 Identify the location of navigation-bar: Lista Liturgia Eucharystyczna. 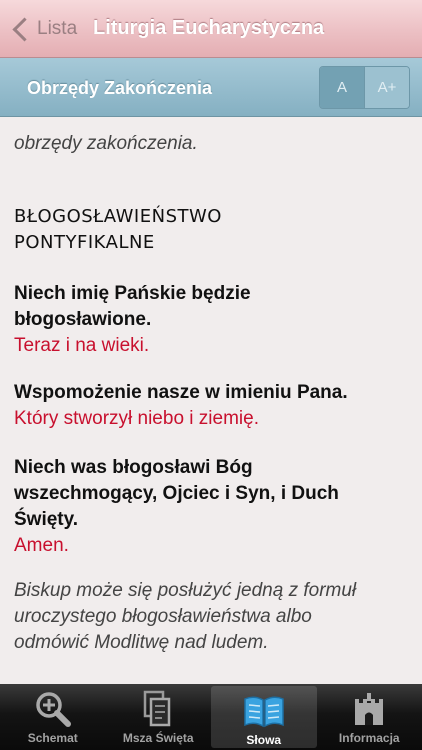
(211, 29).